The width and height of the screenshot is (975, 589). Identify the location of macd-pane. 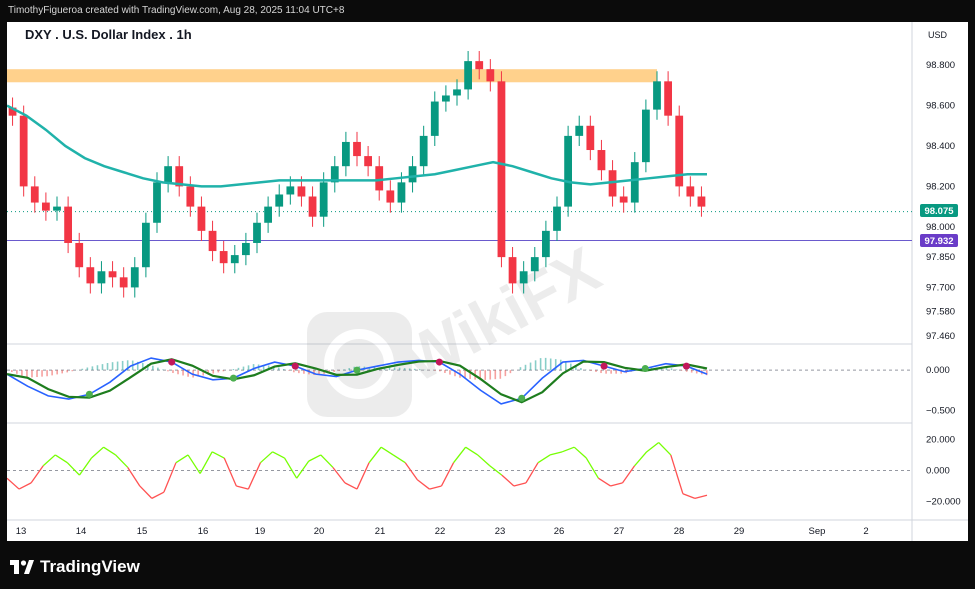
(459, 381).